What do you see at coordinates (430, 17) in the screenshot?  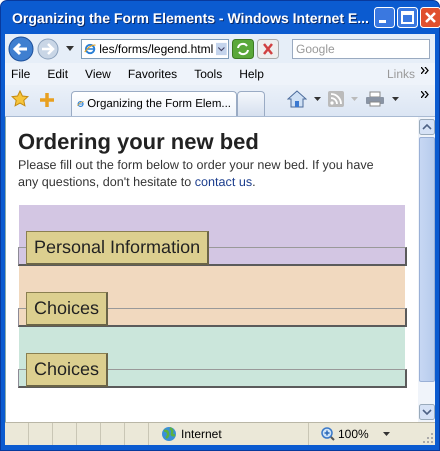 I see `close-button` at bounding box center [430, 17].